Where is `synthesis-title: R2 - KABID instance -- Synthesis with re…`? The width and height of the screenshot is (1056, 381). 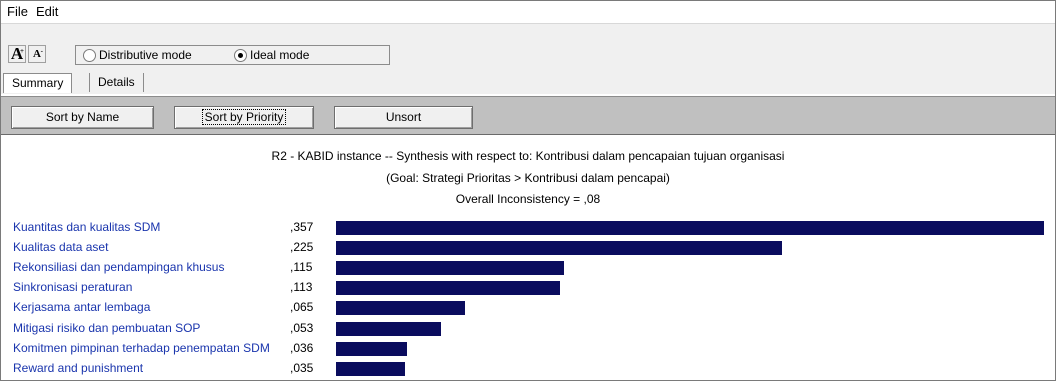
synthesis-title: R2 - KABID instance -- Synthesis with re… is located at coordinates (528, 156).